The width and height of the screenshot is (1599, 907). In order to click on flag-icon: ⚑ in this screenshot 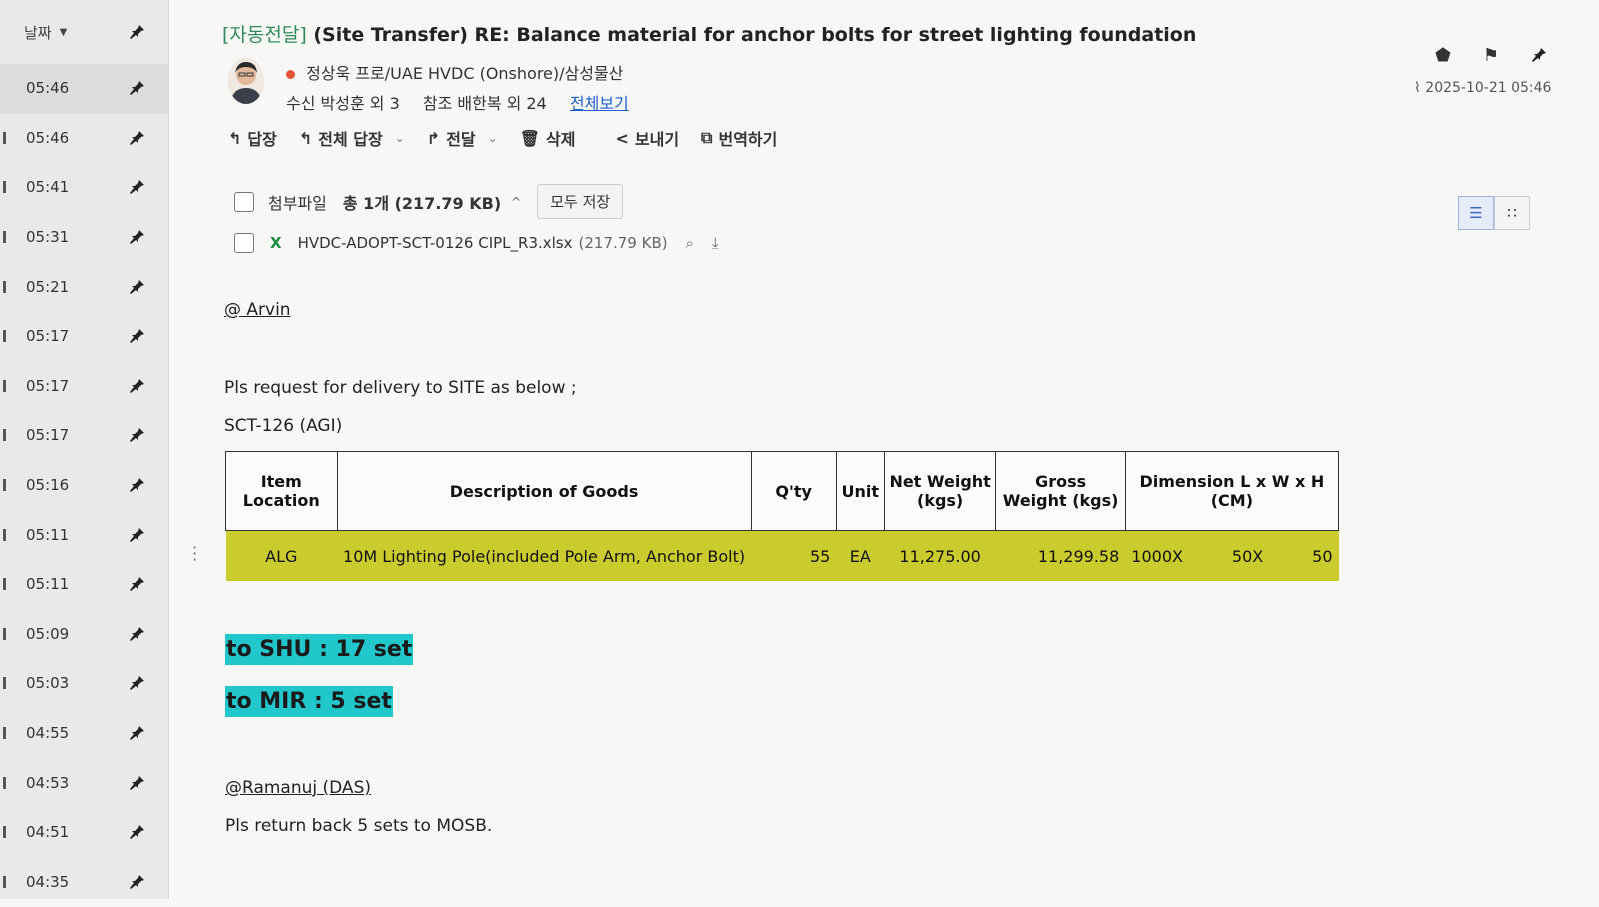, I will do `click(1491, 55)`.